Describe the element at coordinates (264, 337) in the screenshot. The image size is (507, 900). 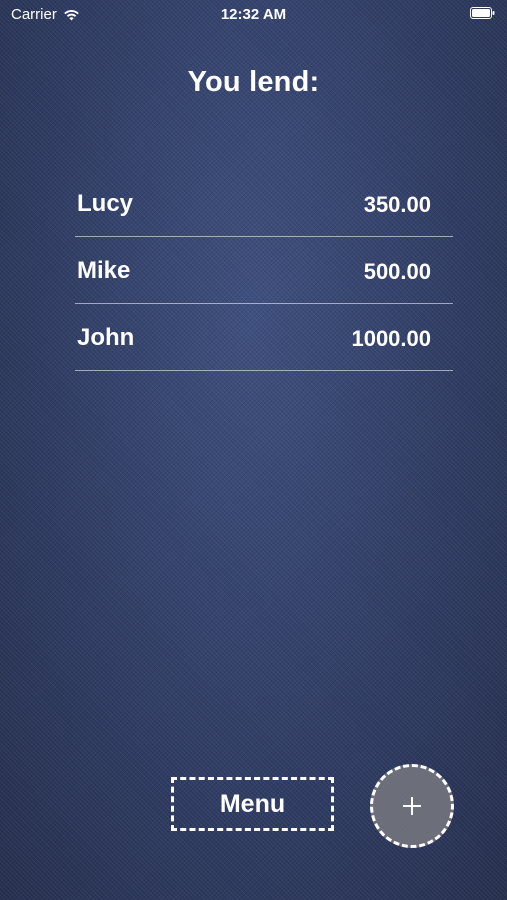
I see `list-item: John 1000.00` at that location.